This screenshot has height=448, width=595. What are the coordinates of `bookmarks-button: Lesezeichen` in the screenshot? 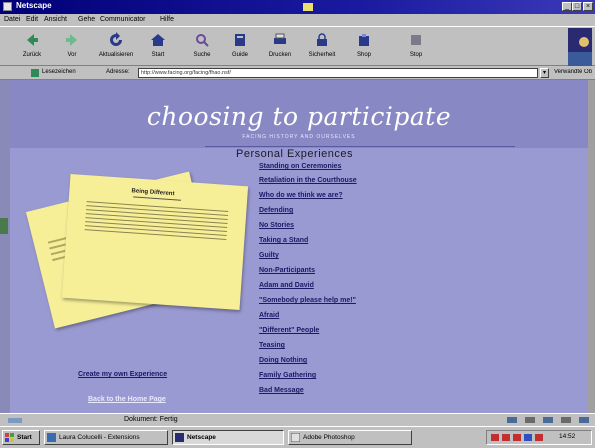 It's located at (59, 72).